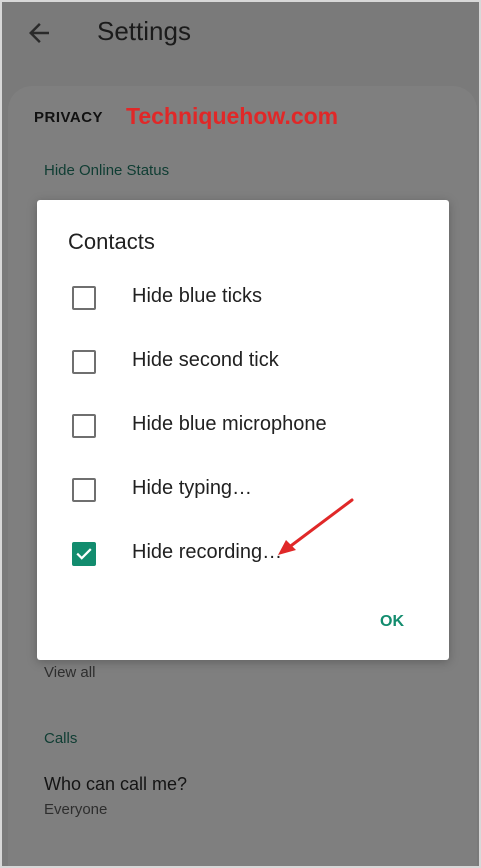 This screenshot has height=868, width=481. Describe the element at coordinates (61, 738) in the screenshot. I see `calls-section-label: Calls` at that location.